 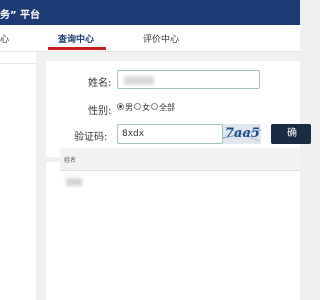 What do you see at coordinates (291, 134) in the screenshot?
I see `confirm-button: 确` at bounding box center [291, 134].